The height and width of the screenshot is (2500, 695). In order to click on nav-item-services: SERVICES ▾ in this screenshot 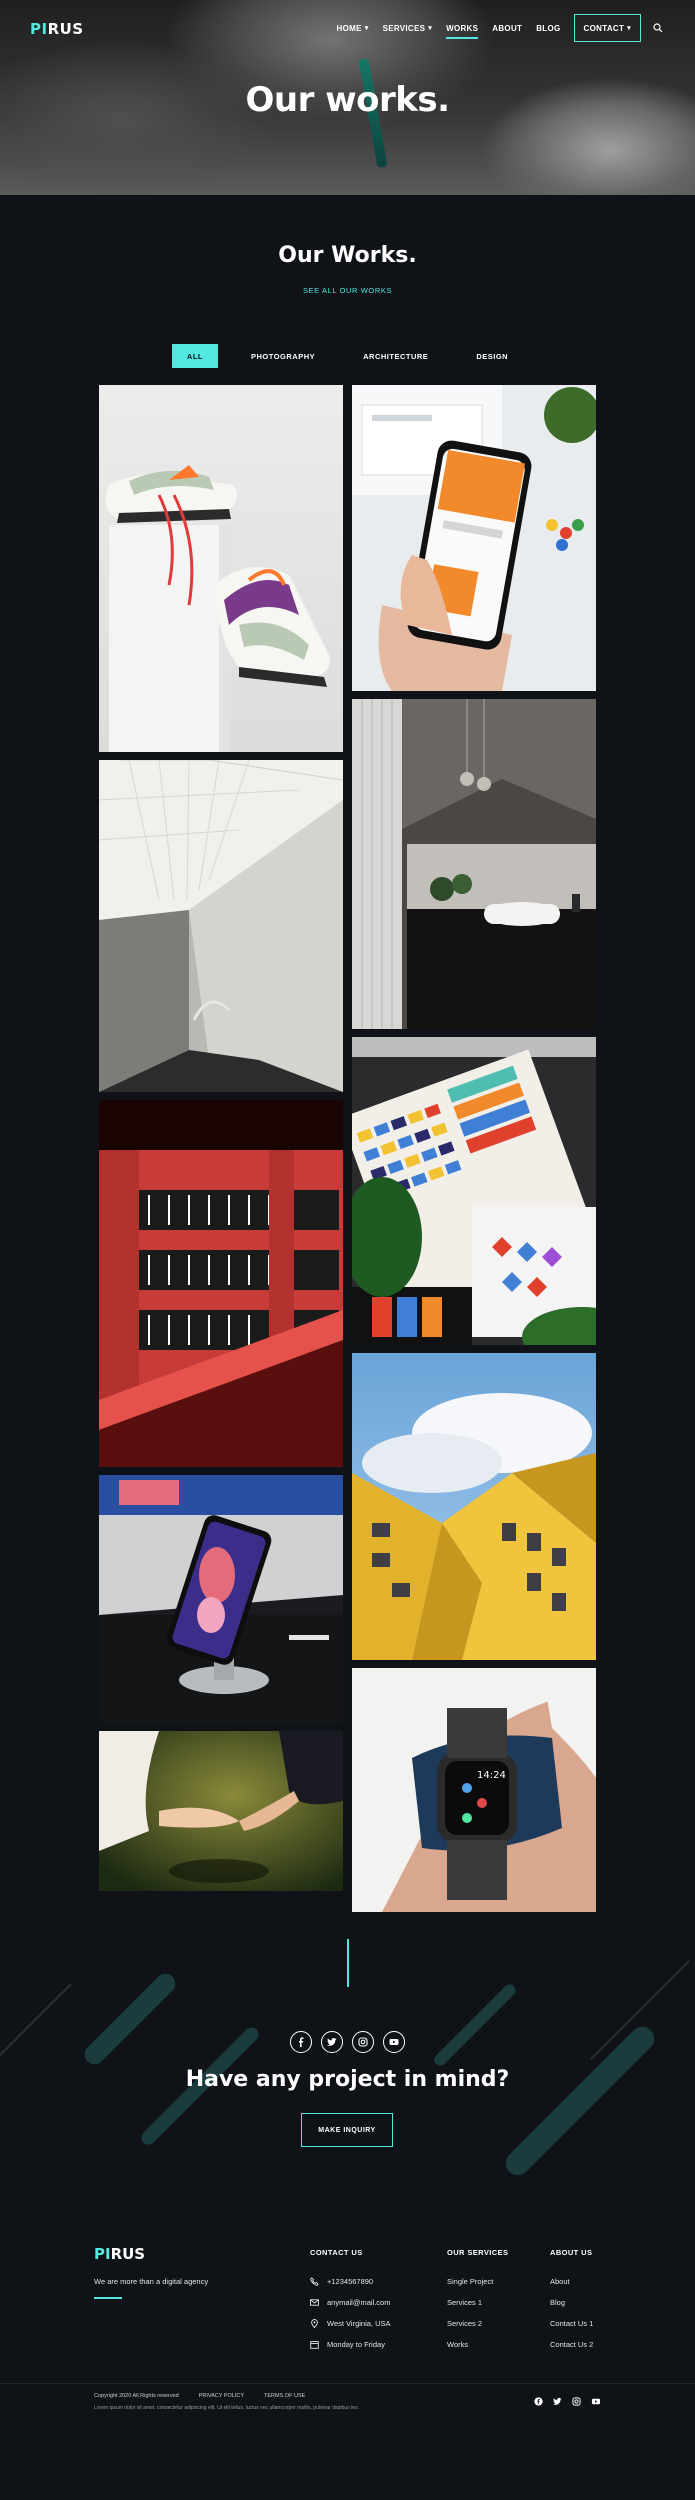, I will do `click(408, 28)`.